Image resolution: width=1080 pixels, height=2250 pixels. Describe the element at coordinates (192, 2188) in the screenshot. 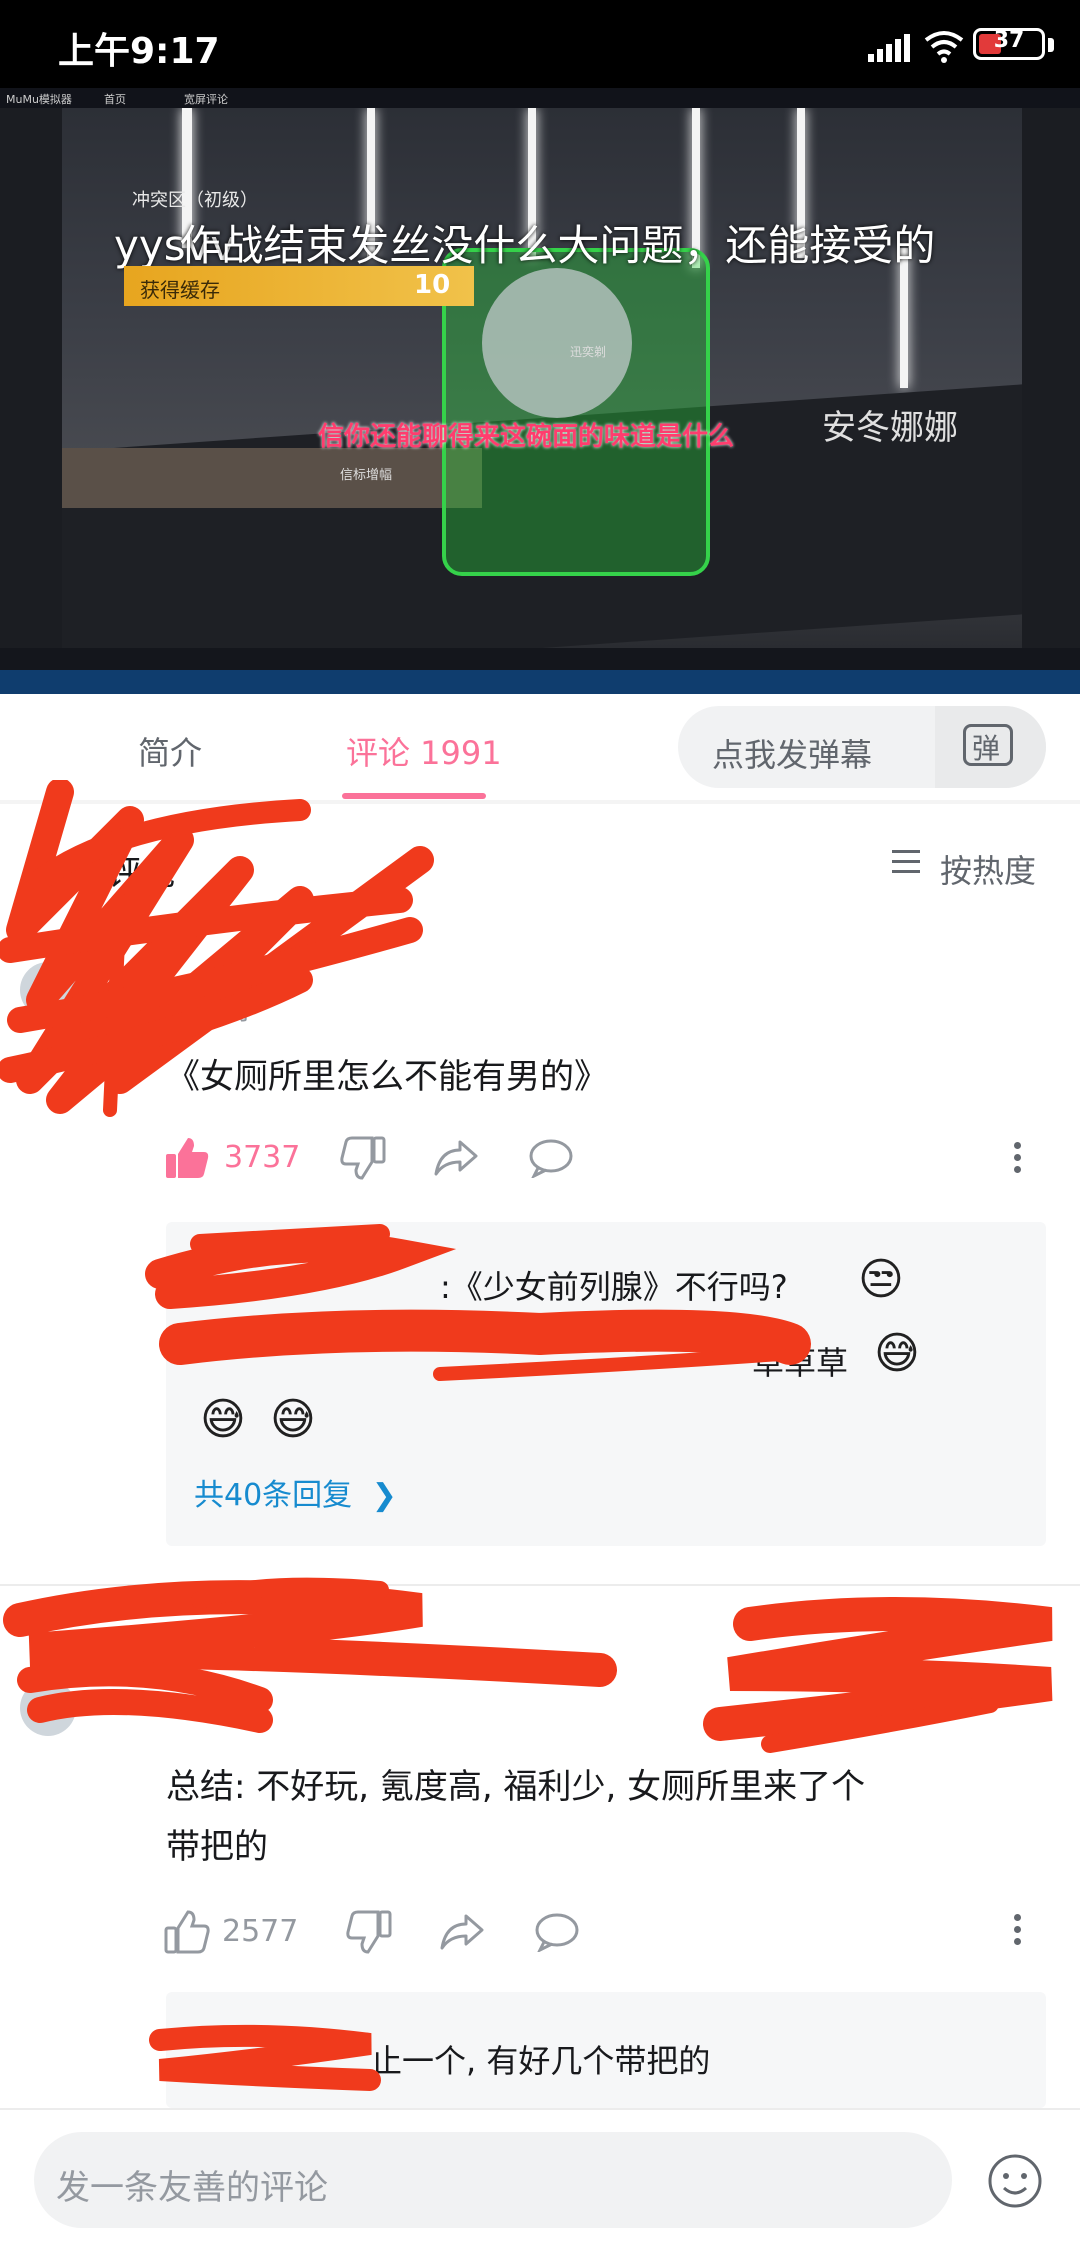

I see `comment-input-placeholder: 发一条友善的评论` at that location.